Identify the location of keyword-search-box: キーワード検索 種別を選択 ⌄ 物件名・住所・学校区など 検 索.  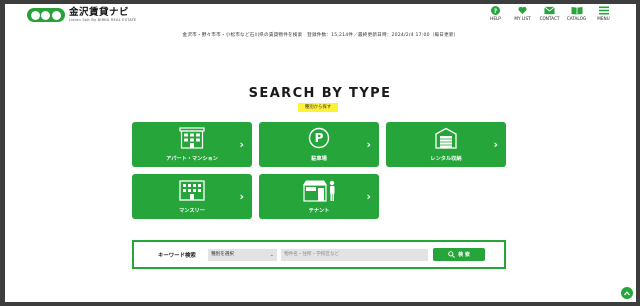
(319, 254).